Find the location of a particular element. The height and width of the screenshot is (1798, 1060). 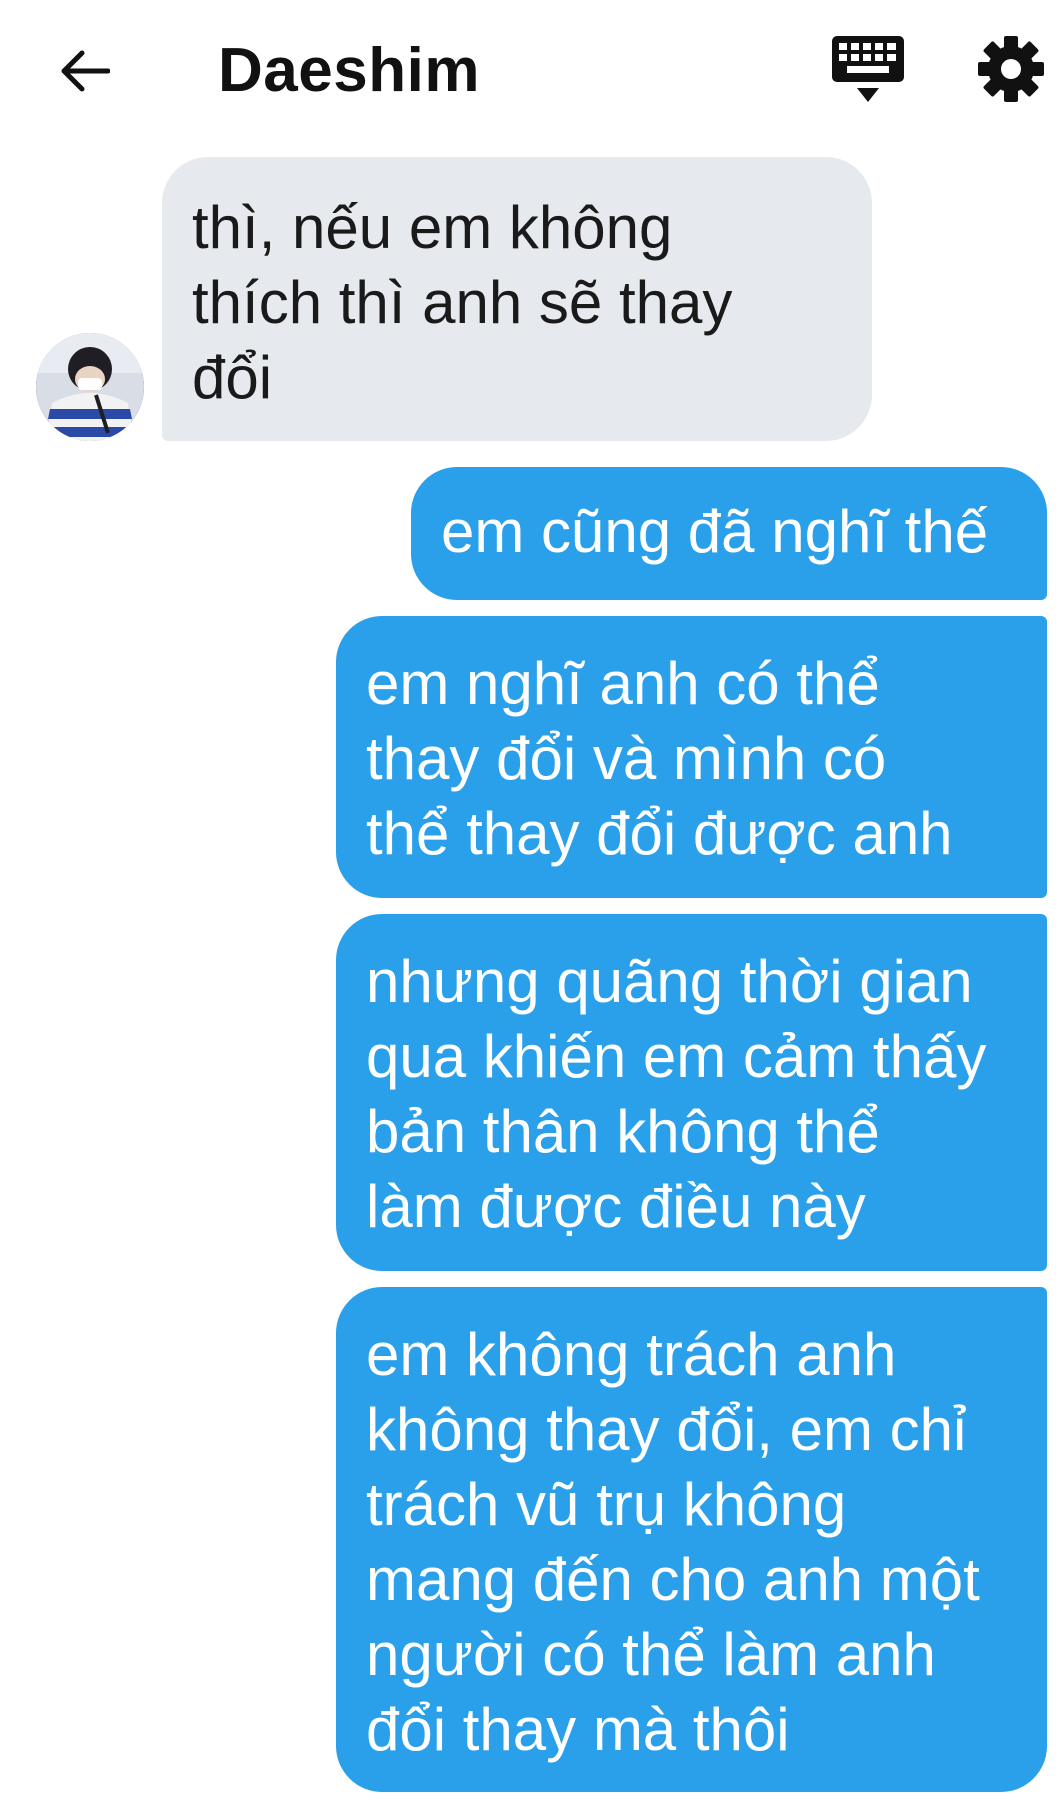

back-button is located at coordinates (85, 71).